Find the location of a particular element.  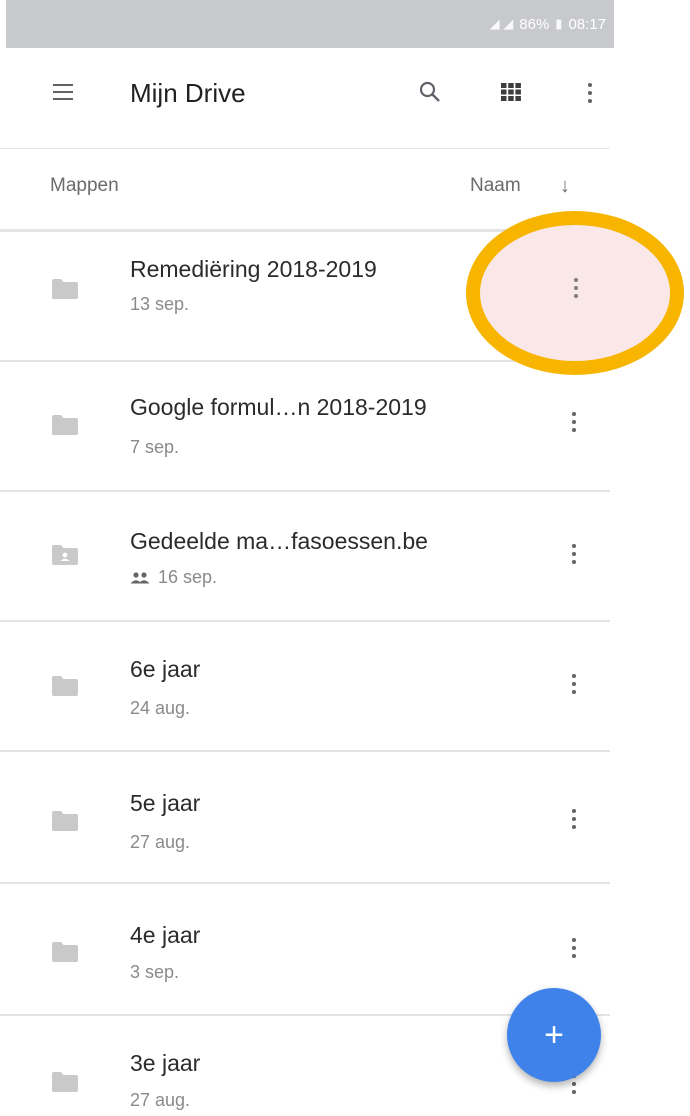

folder-name: Gedeelde ma…fasoessen.be is located at coordinates (279, 541).